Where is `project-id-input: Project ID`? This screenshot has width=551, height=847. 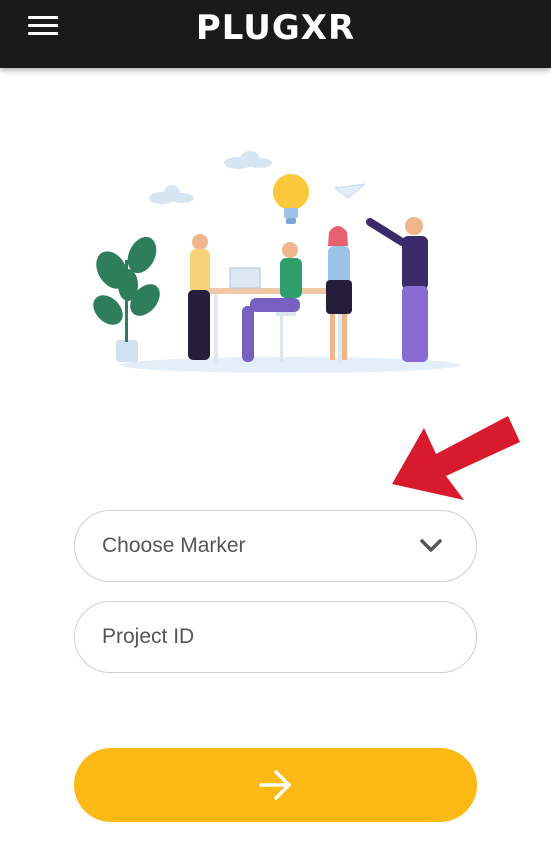
project-id-input: Project ID is located at coordinates (275, 637).